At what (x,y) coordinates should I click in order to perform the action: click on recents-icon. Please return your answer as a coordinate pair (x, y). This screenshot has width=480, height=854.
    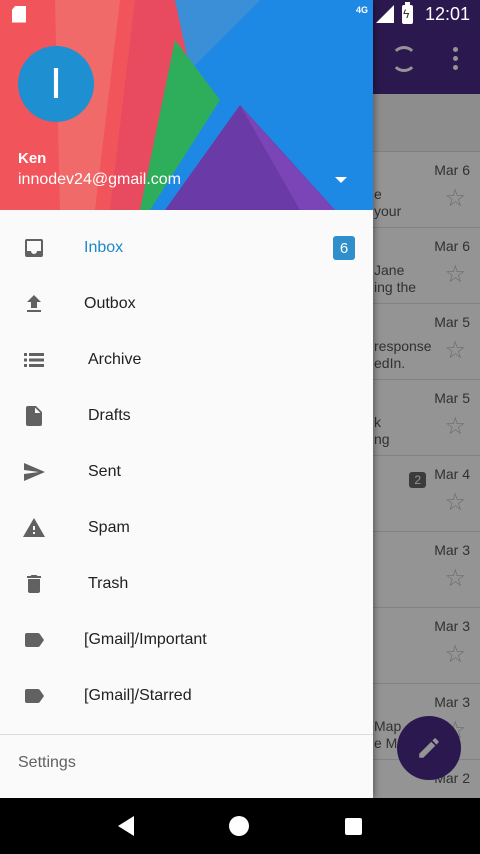
    Looking at the image, I should click on (354, 826).